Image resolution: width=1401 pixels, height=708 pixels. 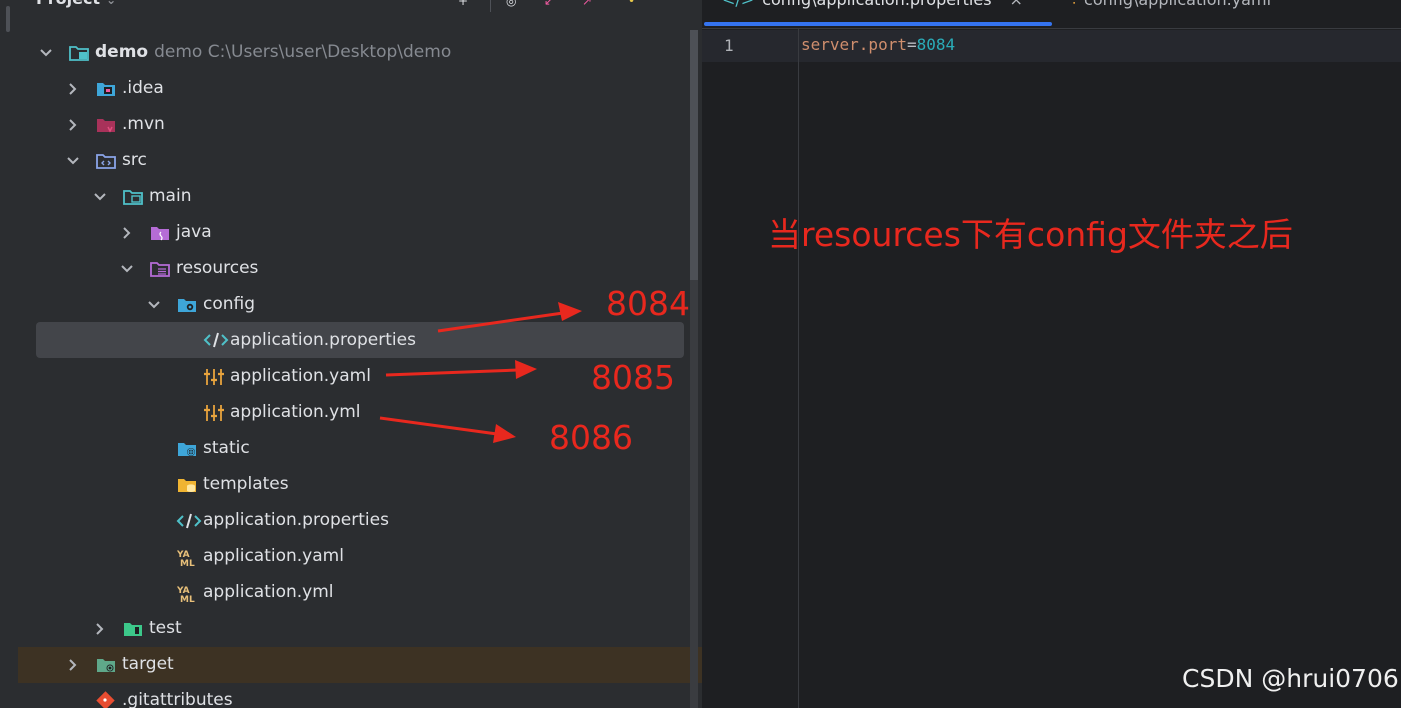 What do you see at coordinates (106, 89) in the screenshot?
I see `idea-folder-icon` at bounding box center [106, 89].